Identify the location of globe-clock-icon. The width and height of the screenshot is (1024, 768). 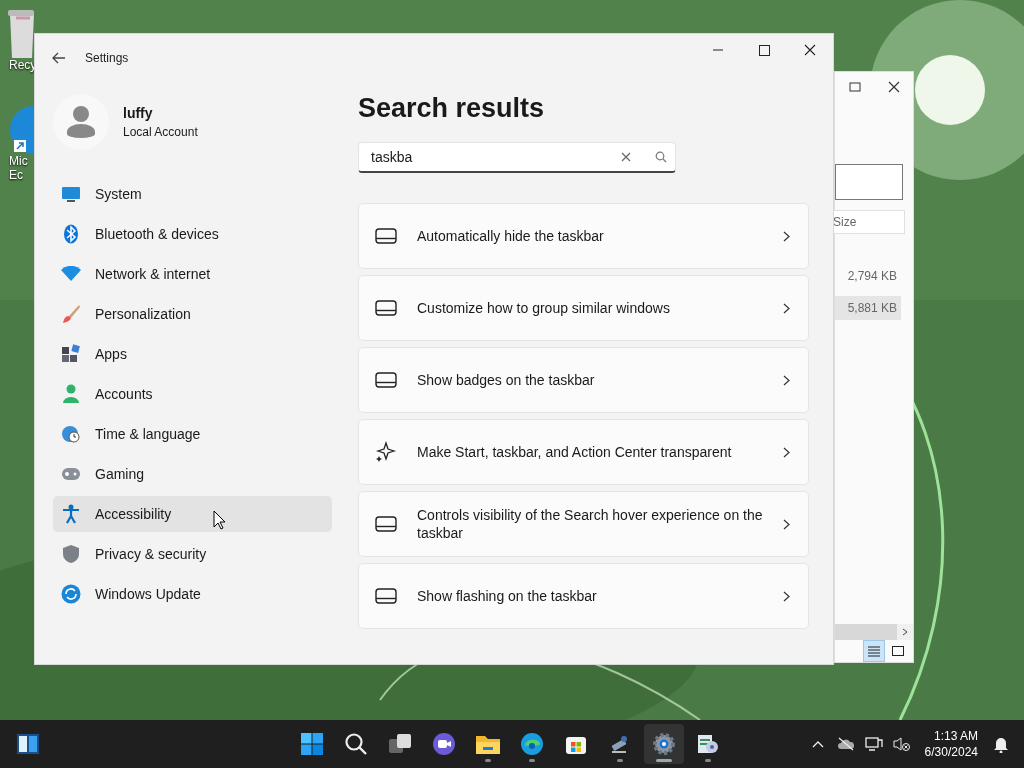
(71, 434).